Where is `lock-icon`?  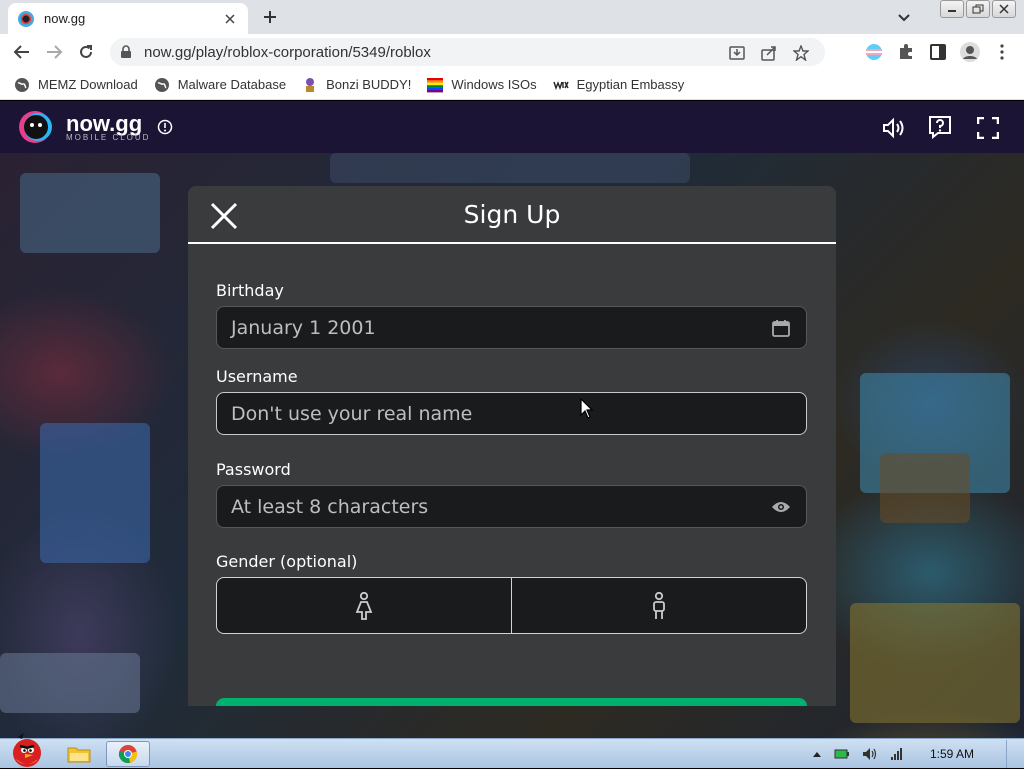
lock-icon is located at coordinates (126, 52).